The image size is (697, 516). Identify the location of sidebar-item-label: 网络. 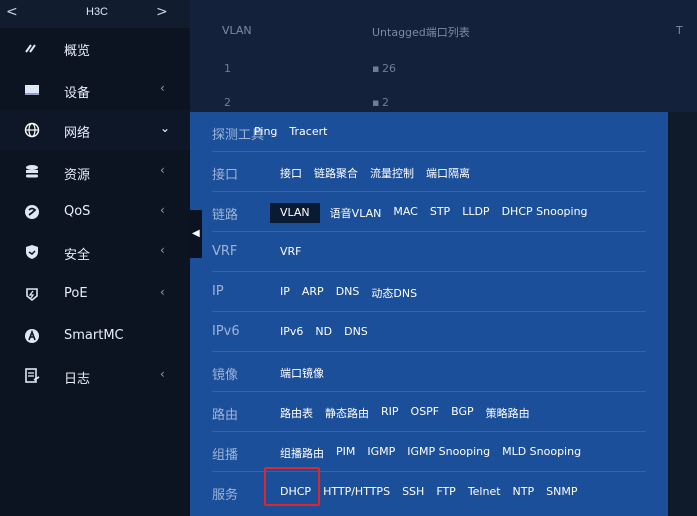
(77, 133).